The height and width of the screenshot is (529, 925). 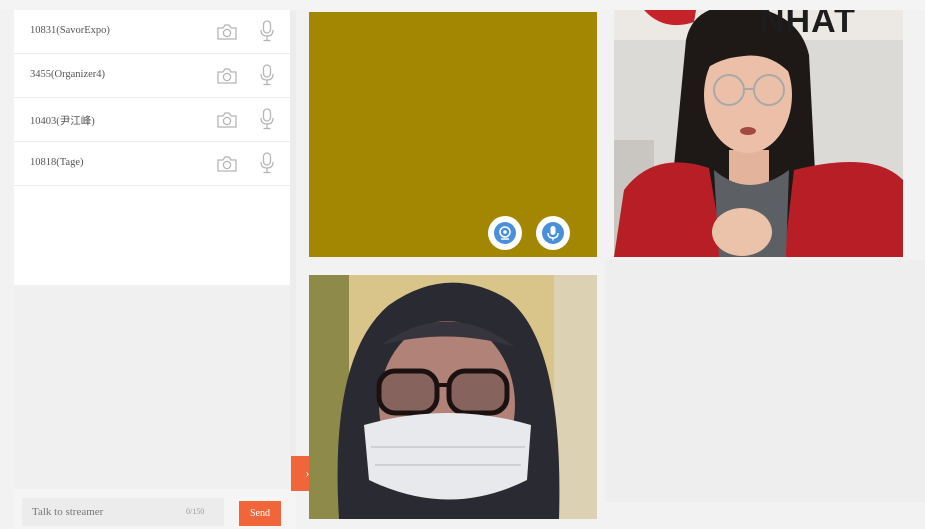 I want to click on video-tile-streamer: NHAT, so click(x=758, y=133).